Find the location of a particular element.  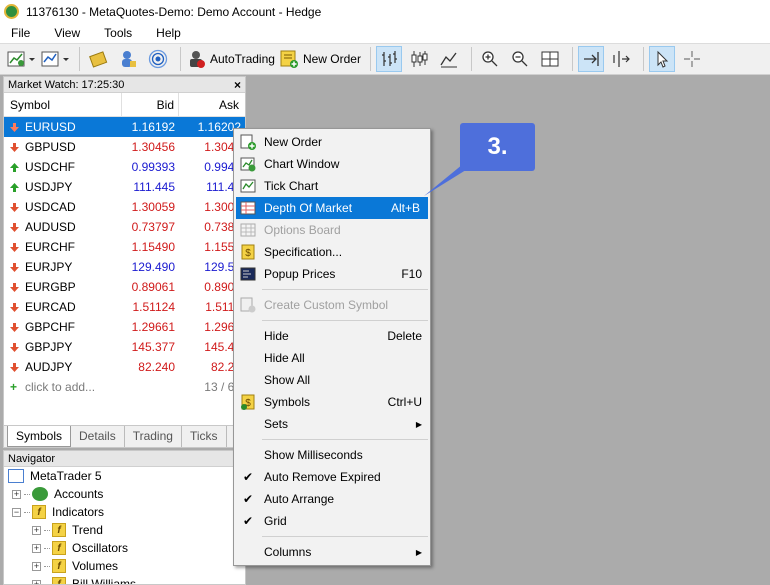

line-chart-button is located at coordinates (449, 59).